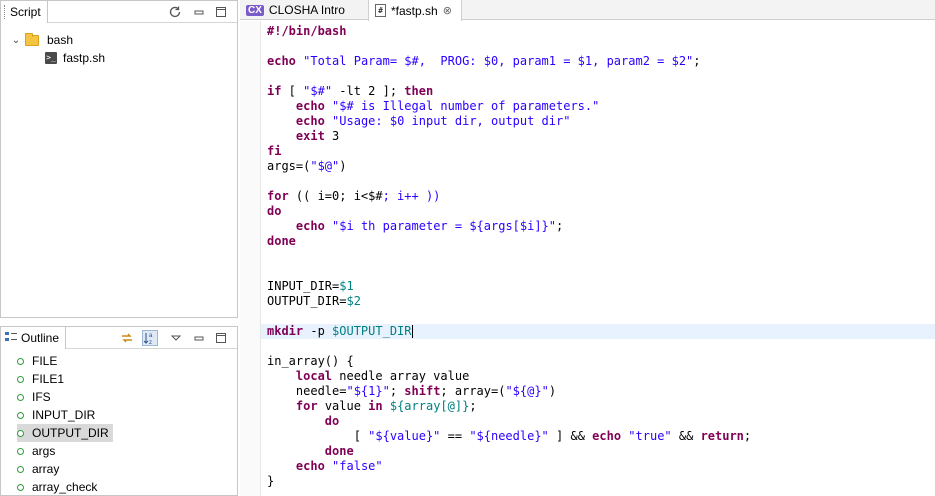 This screenshot has width=935, height=496. I want to click on script-view-tab: Script, so click(24, 12).